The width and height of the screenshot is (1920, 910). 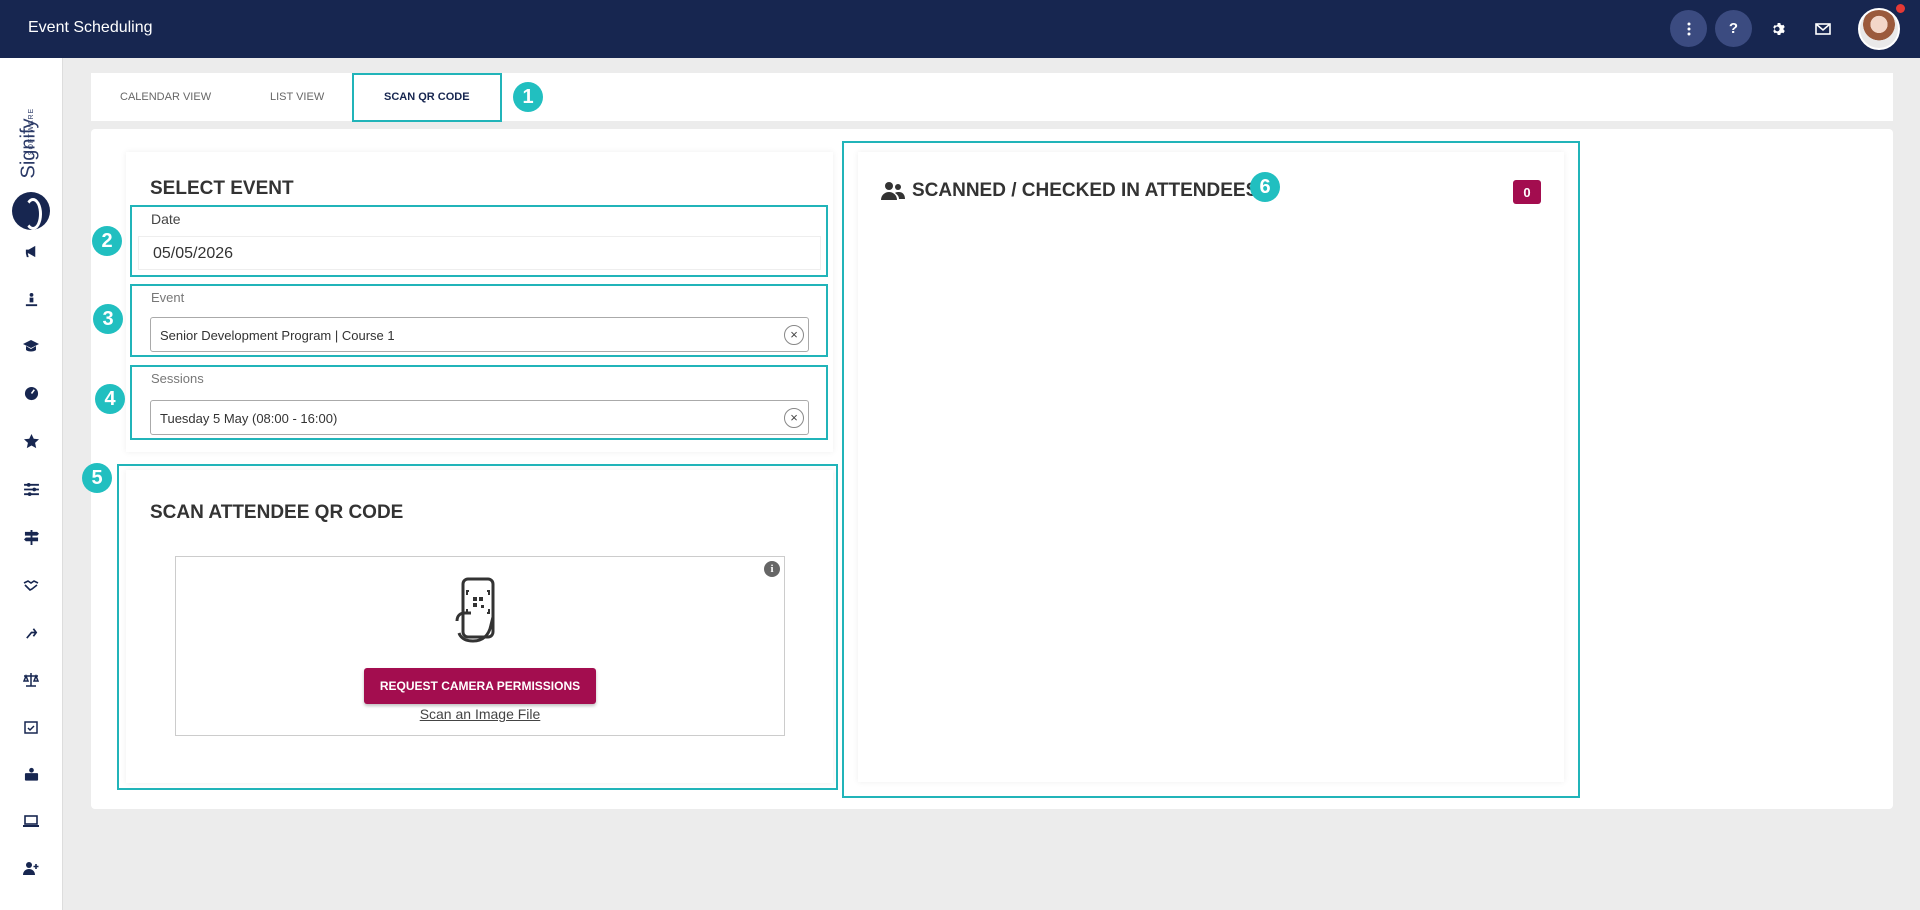 What do you see at coordinates (31, 774) in the screenshot?
I see `briefcase-person-icon` at bounding box center [31, 774].